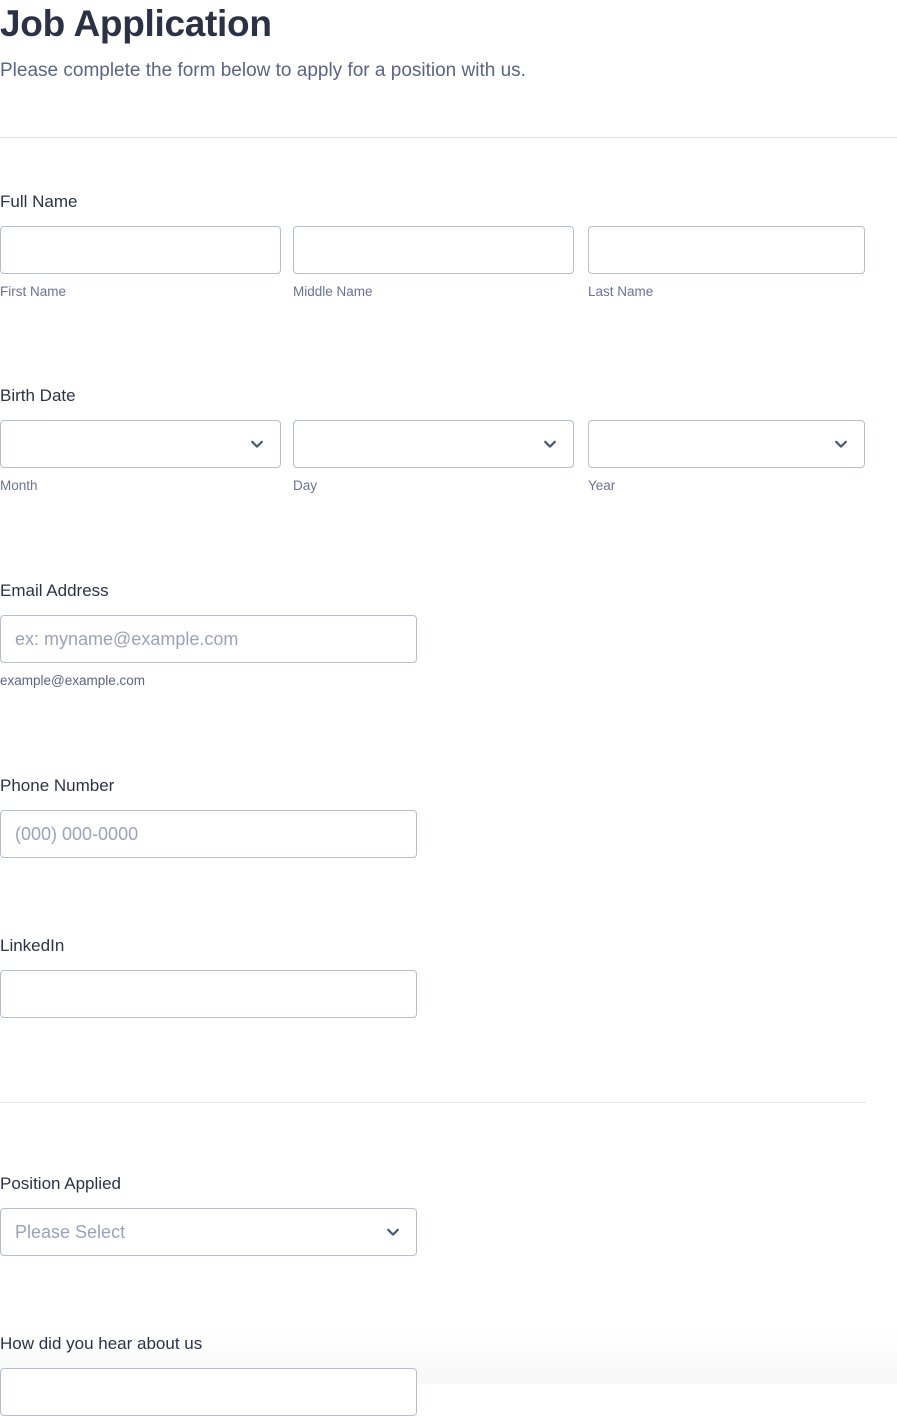 The height and width of the screenshot is (1416, 897). I want to click on field-email-address: Email Address example@example.com, so click(208, 635).